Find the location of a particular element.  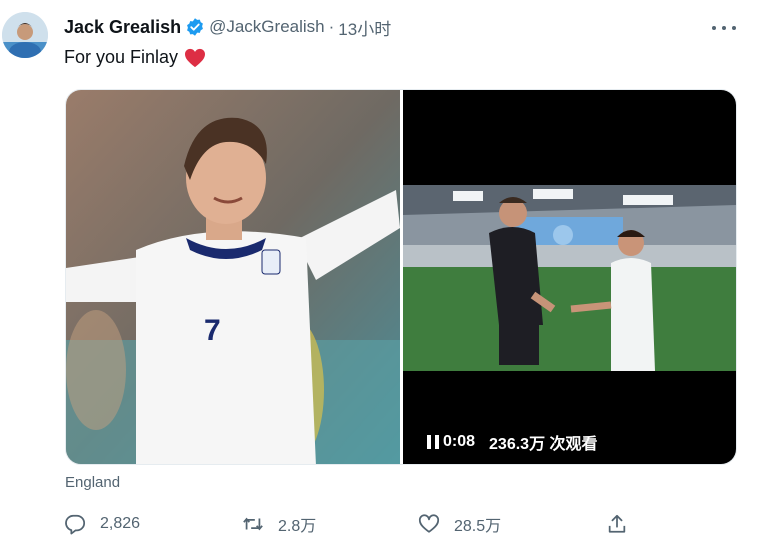

video-frame is located at coordinates (569, 278).